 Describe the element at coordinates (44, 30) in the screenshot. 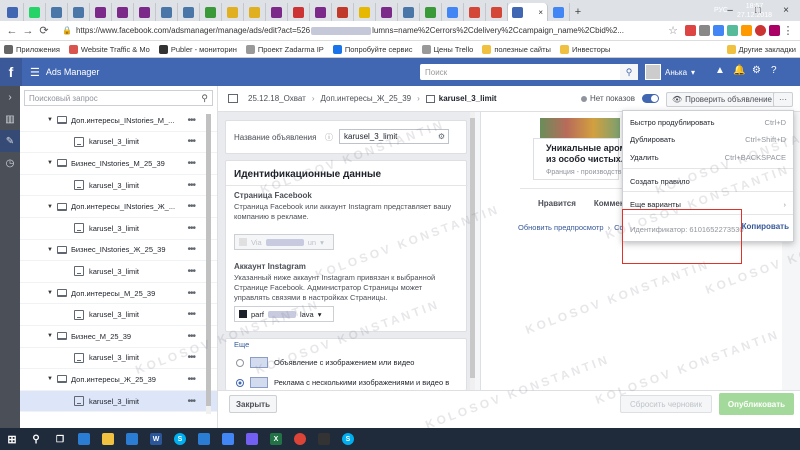

I see `reload-icon: ⟳` at that location.